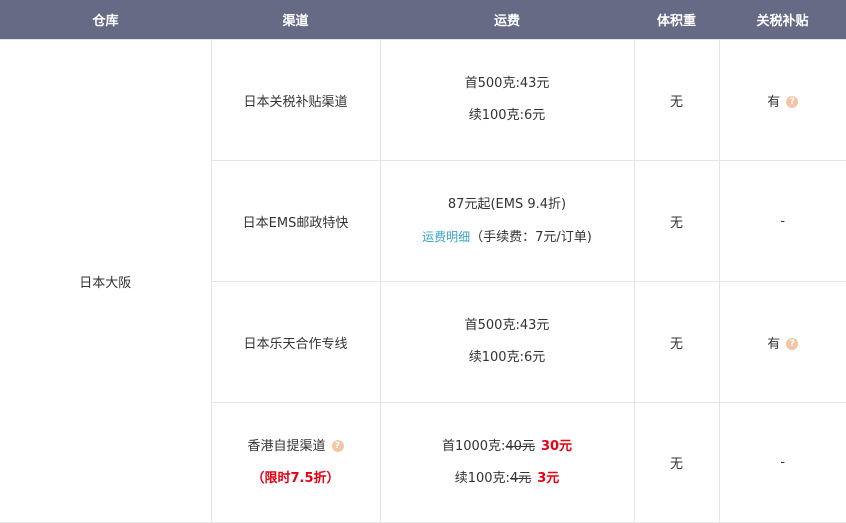  Describe the element at coordinates (520, 446) in the screenshot. I see `original-price: 40元` at that location.